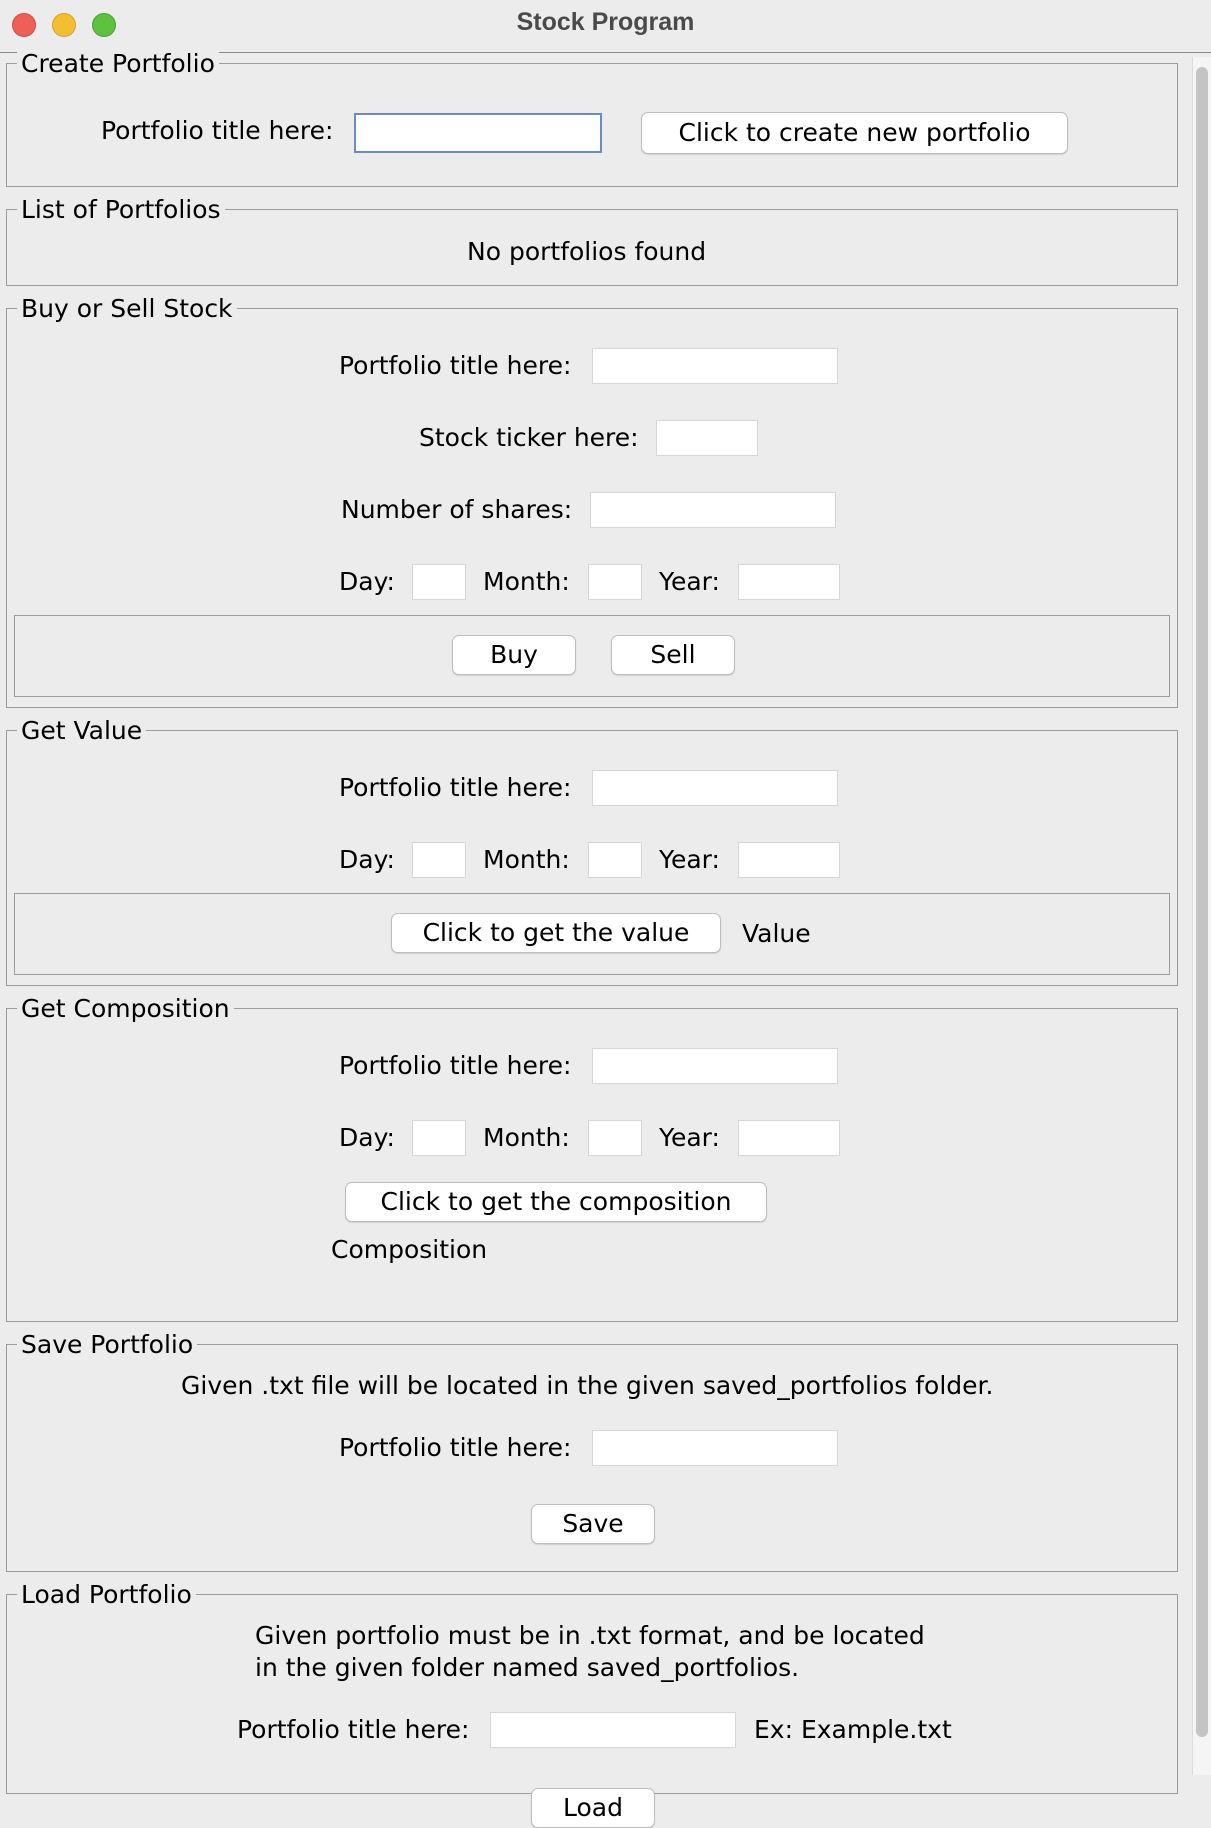 The width and height of the screenshot is (1211, 1828). I want to click on composition-month-input, so click(615, 1138).